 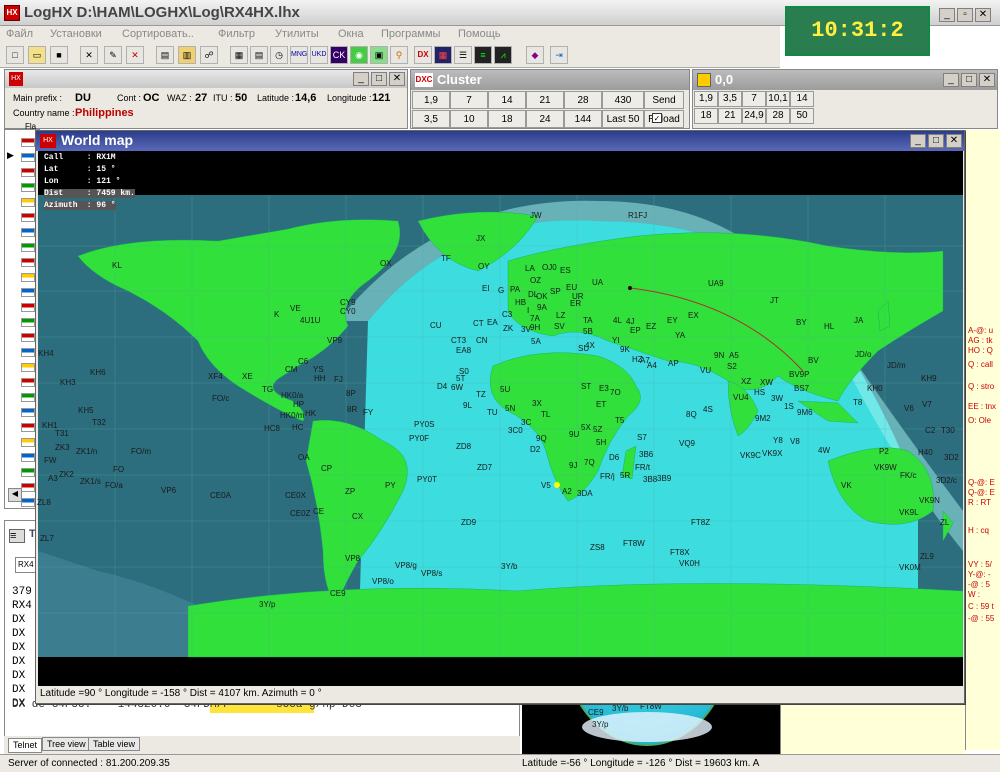 I want to click on prefix-label: EA8, so click(x=463, y=350).